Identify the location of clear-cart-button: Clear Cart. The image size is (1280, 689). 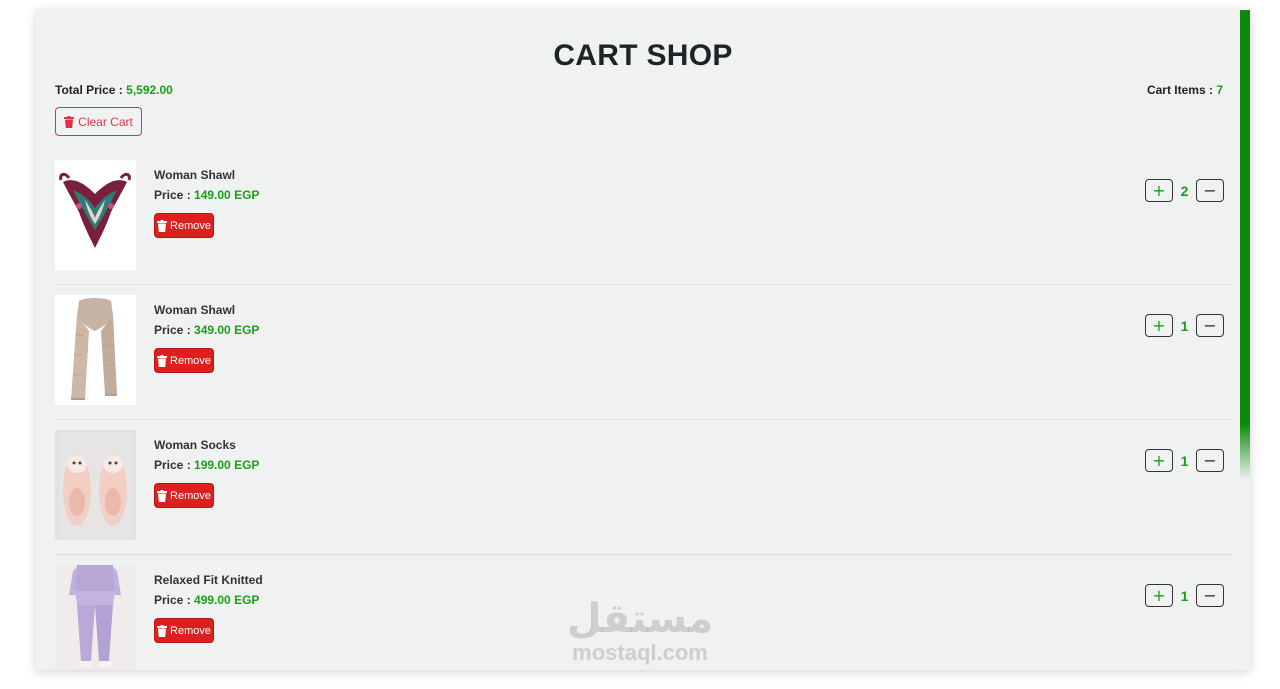
(98, 121).